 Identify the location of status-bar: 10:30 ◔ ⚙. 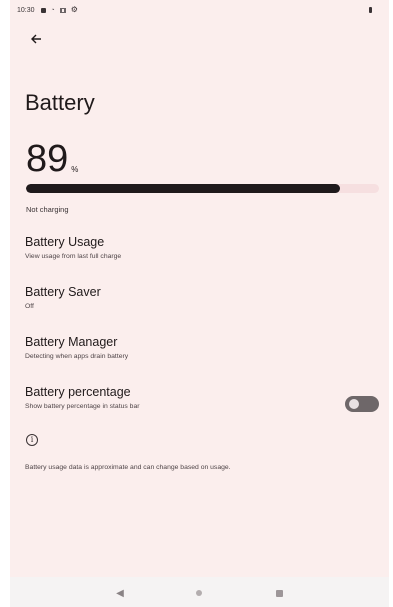
(199, 10).